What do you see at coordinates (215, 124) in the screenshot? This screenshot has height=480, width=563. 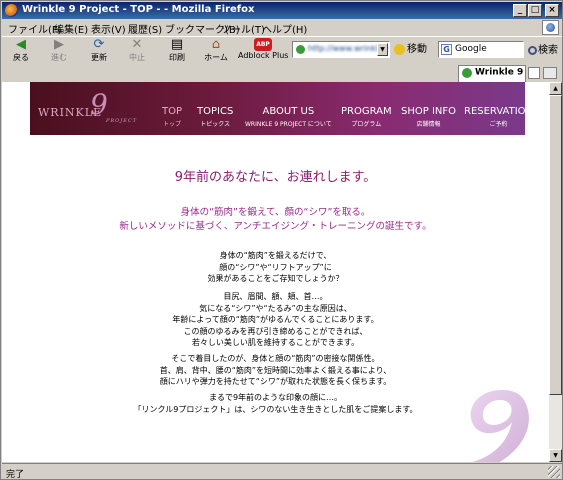 I see `nav-topics-jp: トピックス` at bounding box center [215, 124].